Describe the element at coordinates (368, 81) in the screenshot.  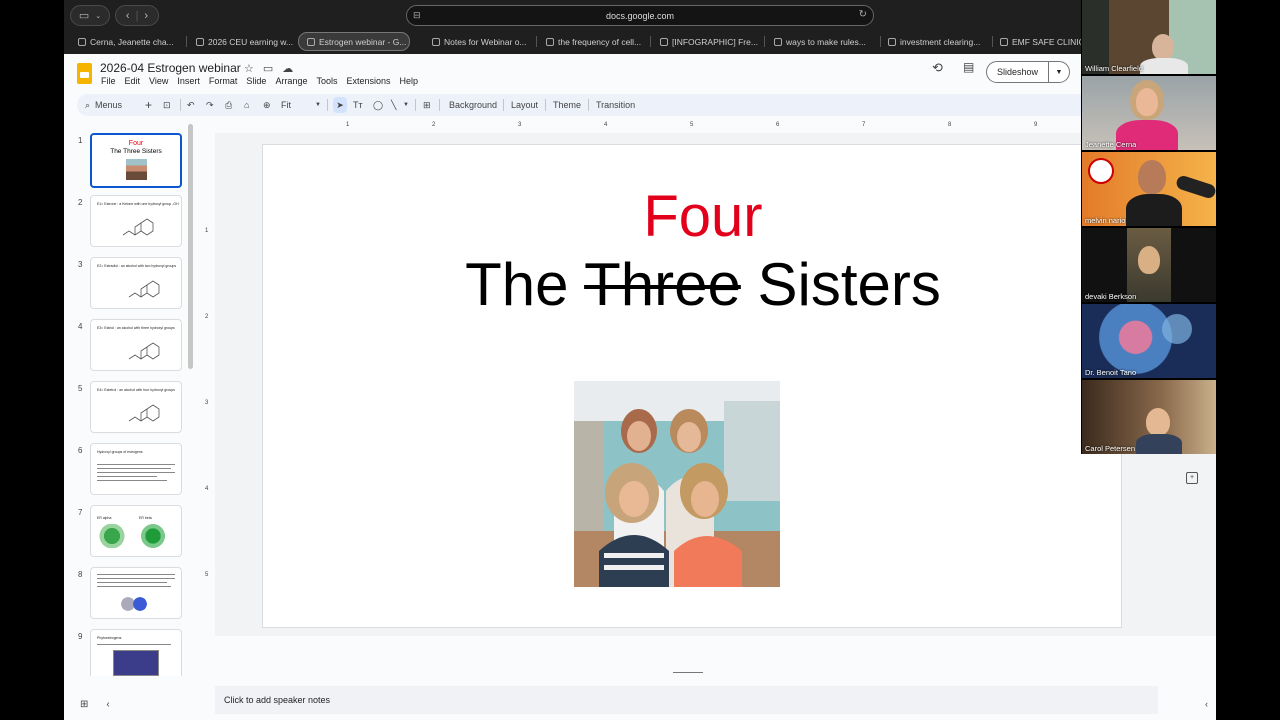
I see `menu-extensions: Extensions` at that location.